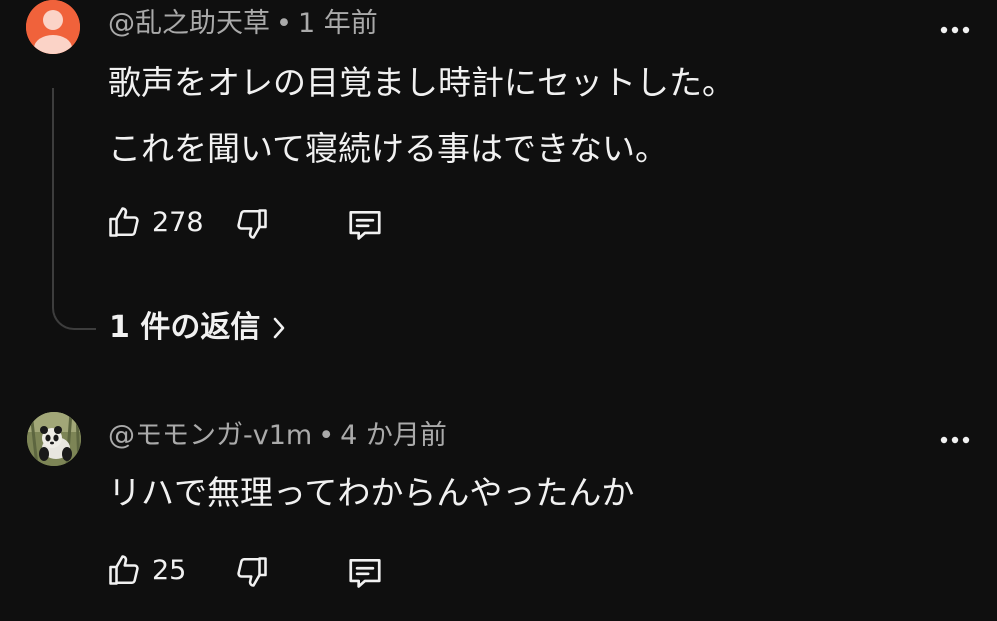 The width and height of the screenshot is (997, 621). I want to click on default-person-icon, so click(53, 27).